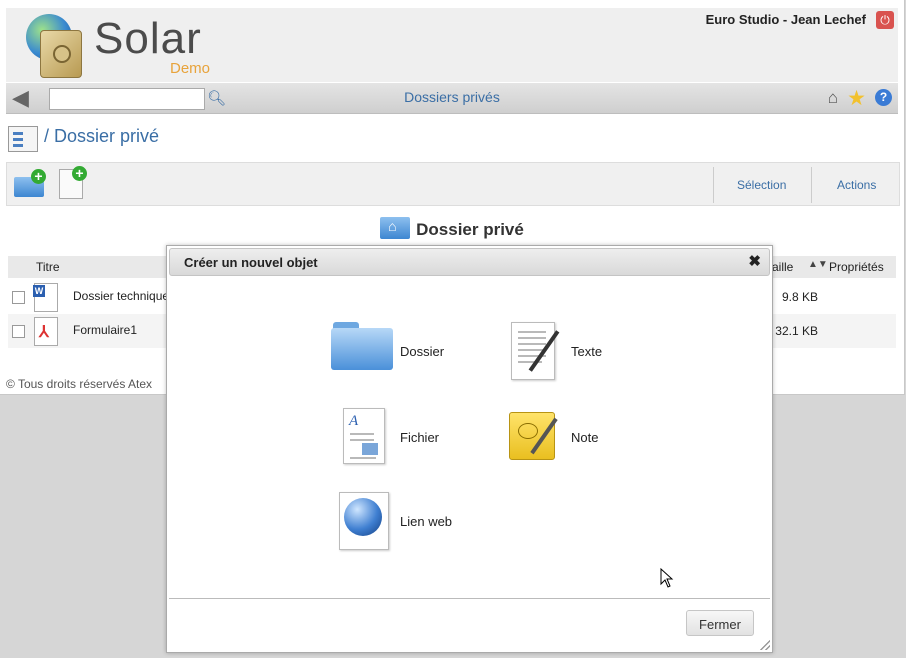  Describe the element at coordinates (754, 261) in the screenshot. I see `dialog-close-icon: ✖` at that location.